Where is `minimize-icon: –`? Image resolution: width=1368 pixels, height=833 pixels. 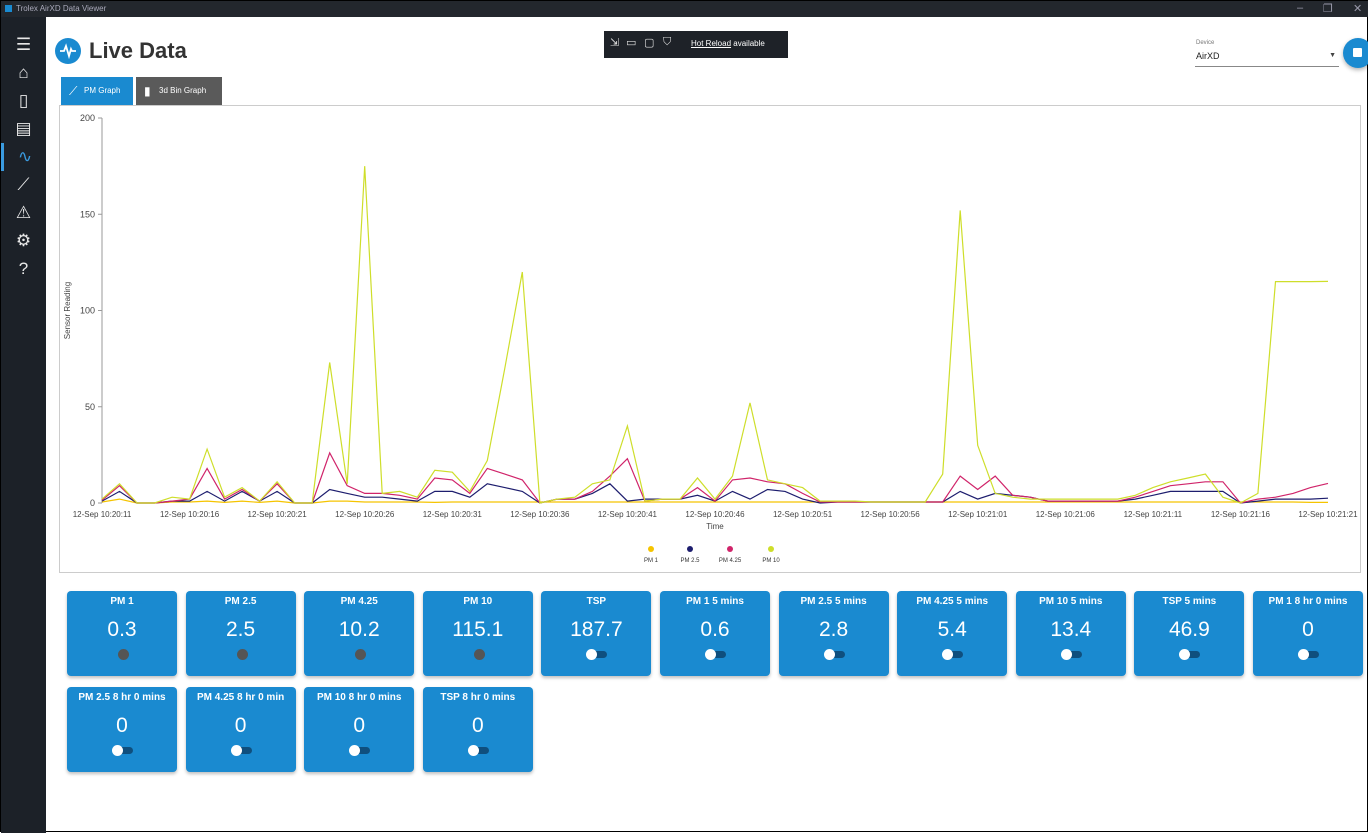 minimize-icon: – is located at coordinates (1300, 8).